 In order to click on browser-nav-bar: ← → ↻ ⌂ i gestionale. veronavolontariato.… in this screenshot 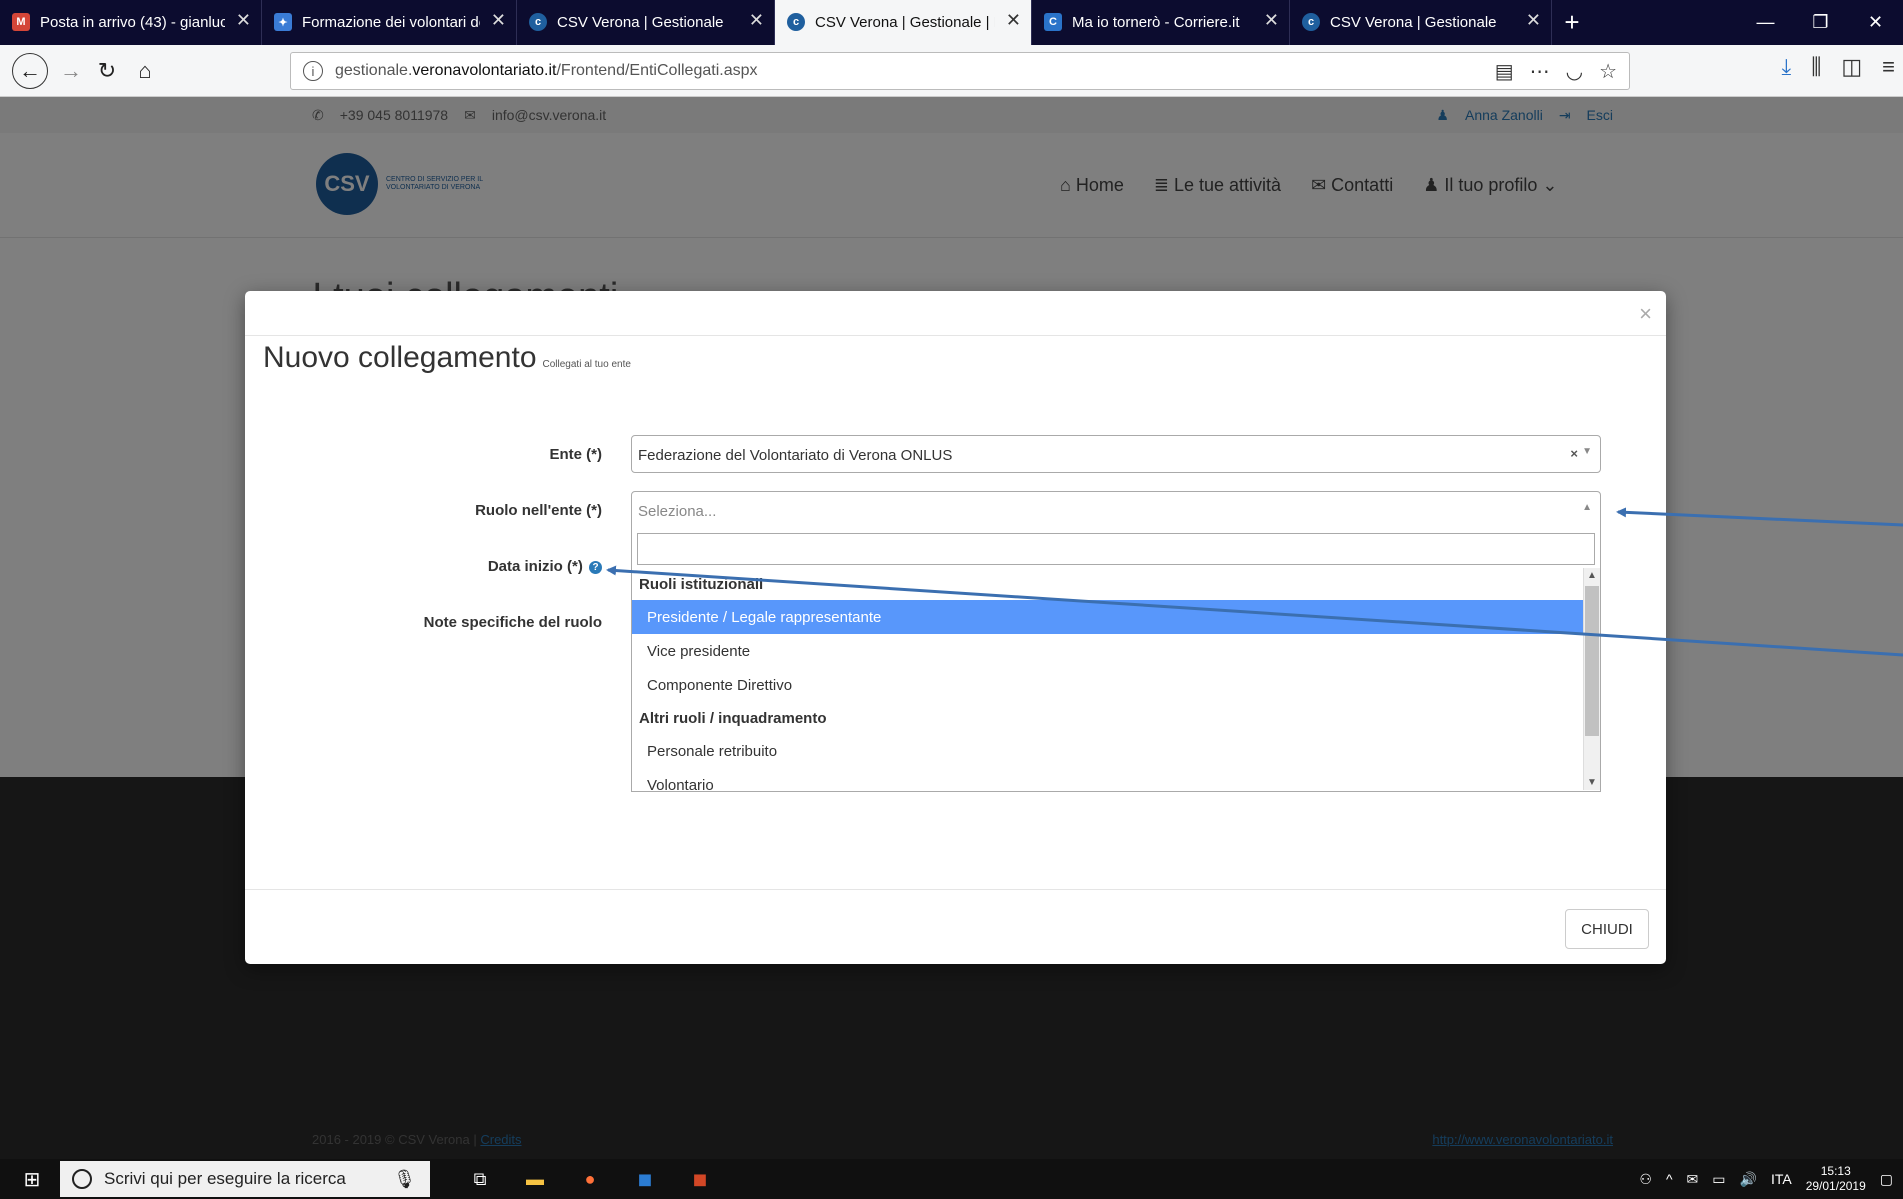, I will do `click(951, 71)`.